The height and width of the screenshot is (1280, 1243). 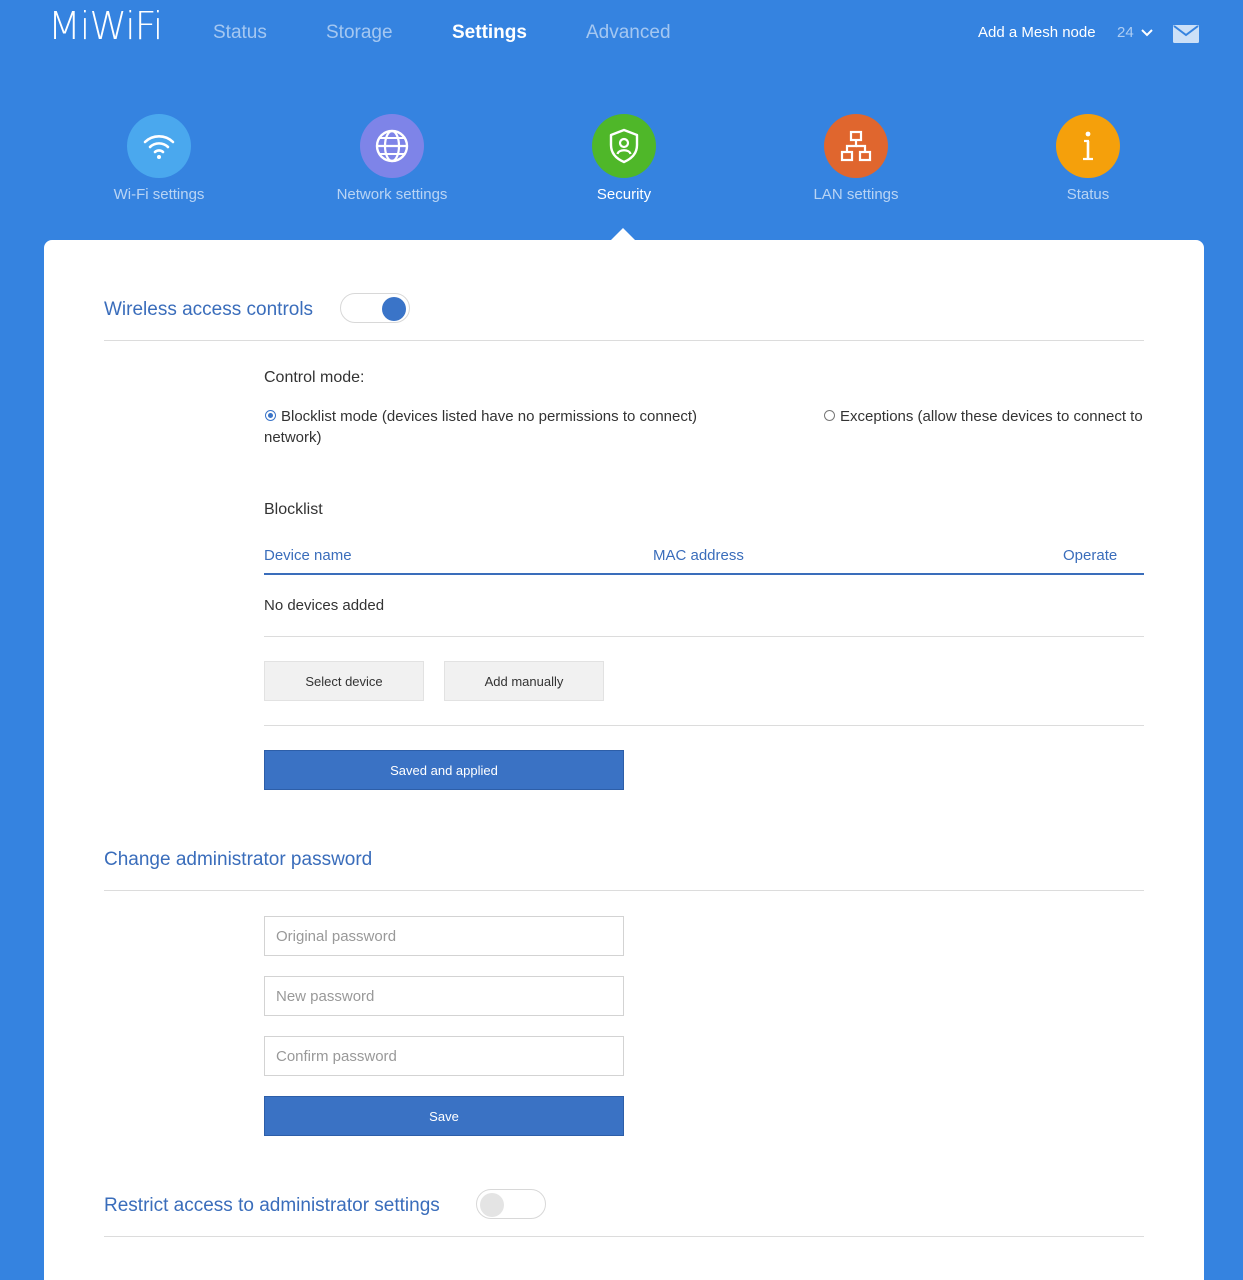 I want to click on shield-user-icon, so click(x=624, y=146).